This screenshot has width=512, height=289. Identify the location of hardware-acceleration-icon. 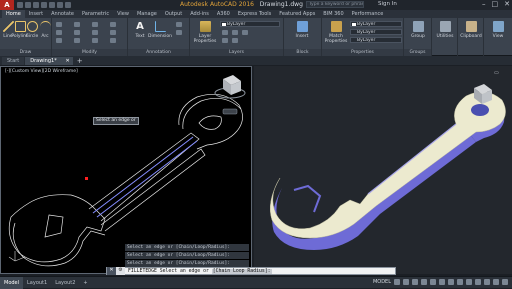
(487, 282).